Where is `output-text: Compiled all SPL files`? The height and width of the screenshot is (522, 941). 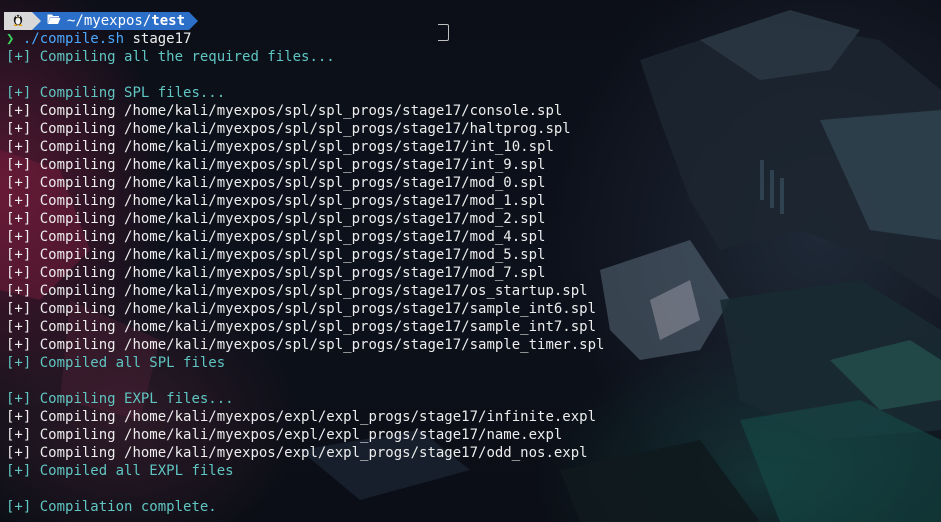 output-text: Compiled all SPL files is located at coordinates (128, 363).